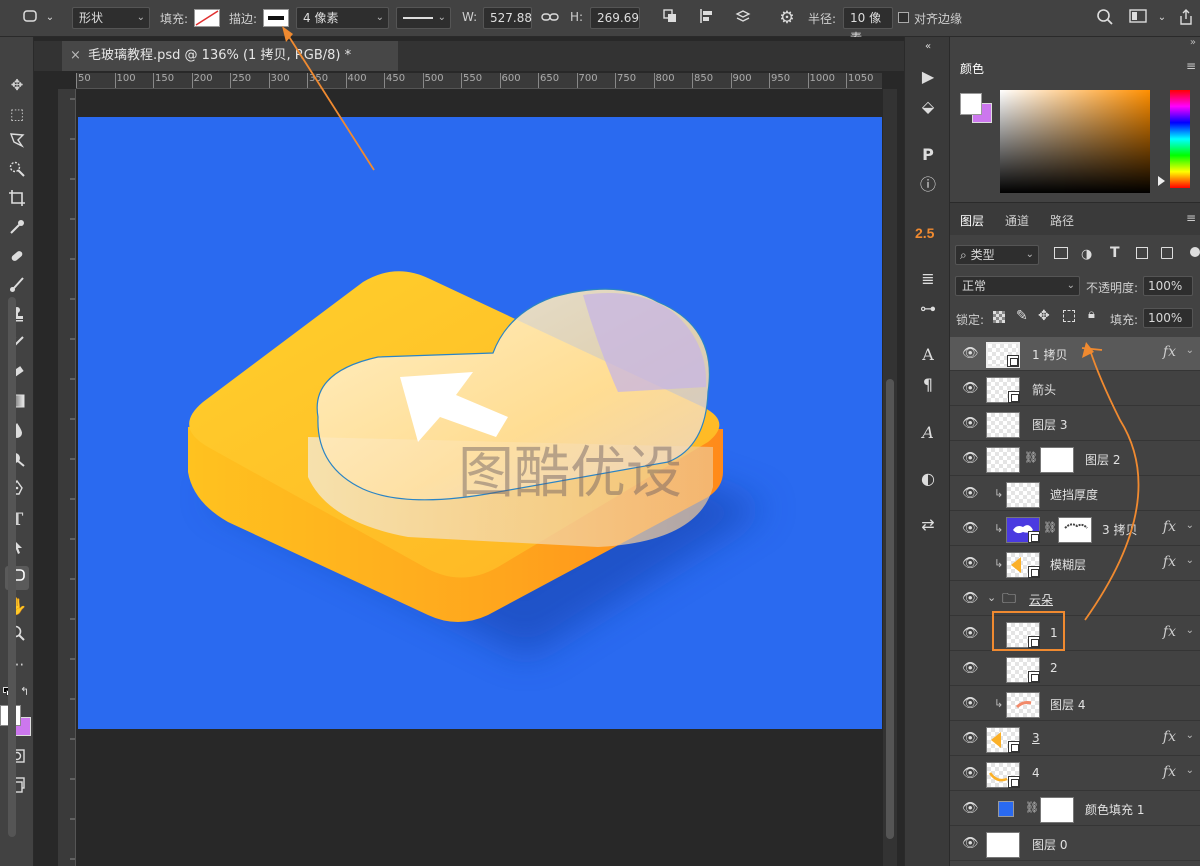  Describe the element at coordinates (1049, 844) in the screenshot. I see `layer-name: 图层 0` at that location.